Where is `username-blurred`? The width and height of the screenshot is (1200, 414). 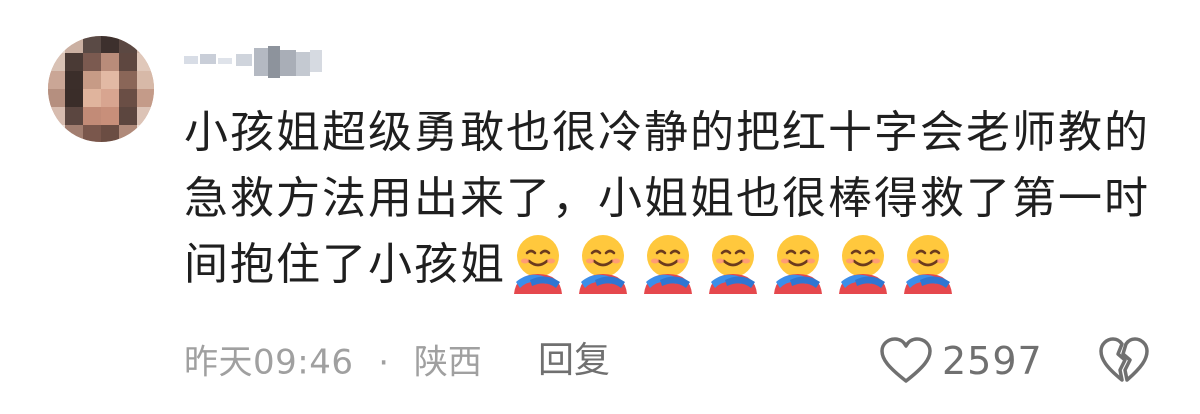 username-blurred is located at coordinates (259, 60).